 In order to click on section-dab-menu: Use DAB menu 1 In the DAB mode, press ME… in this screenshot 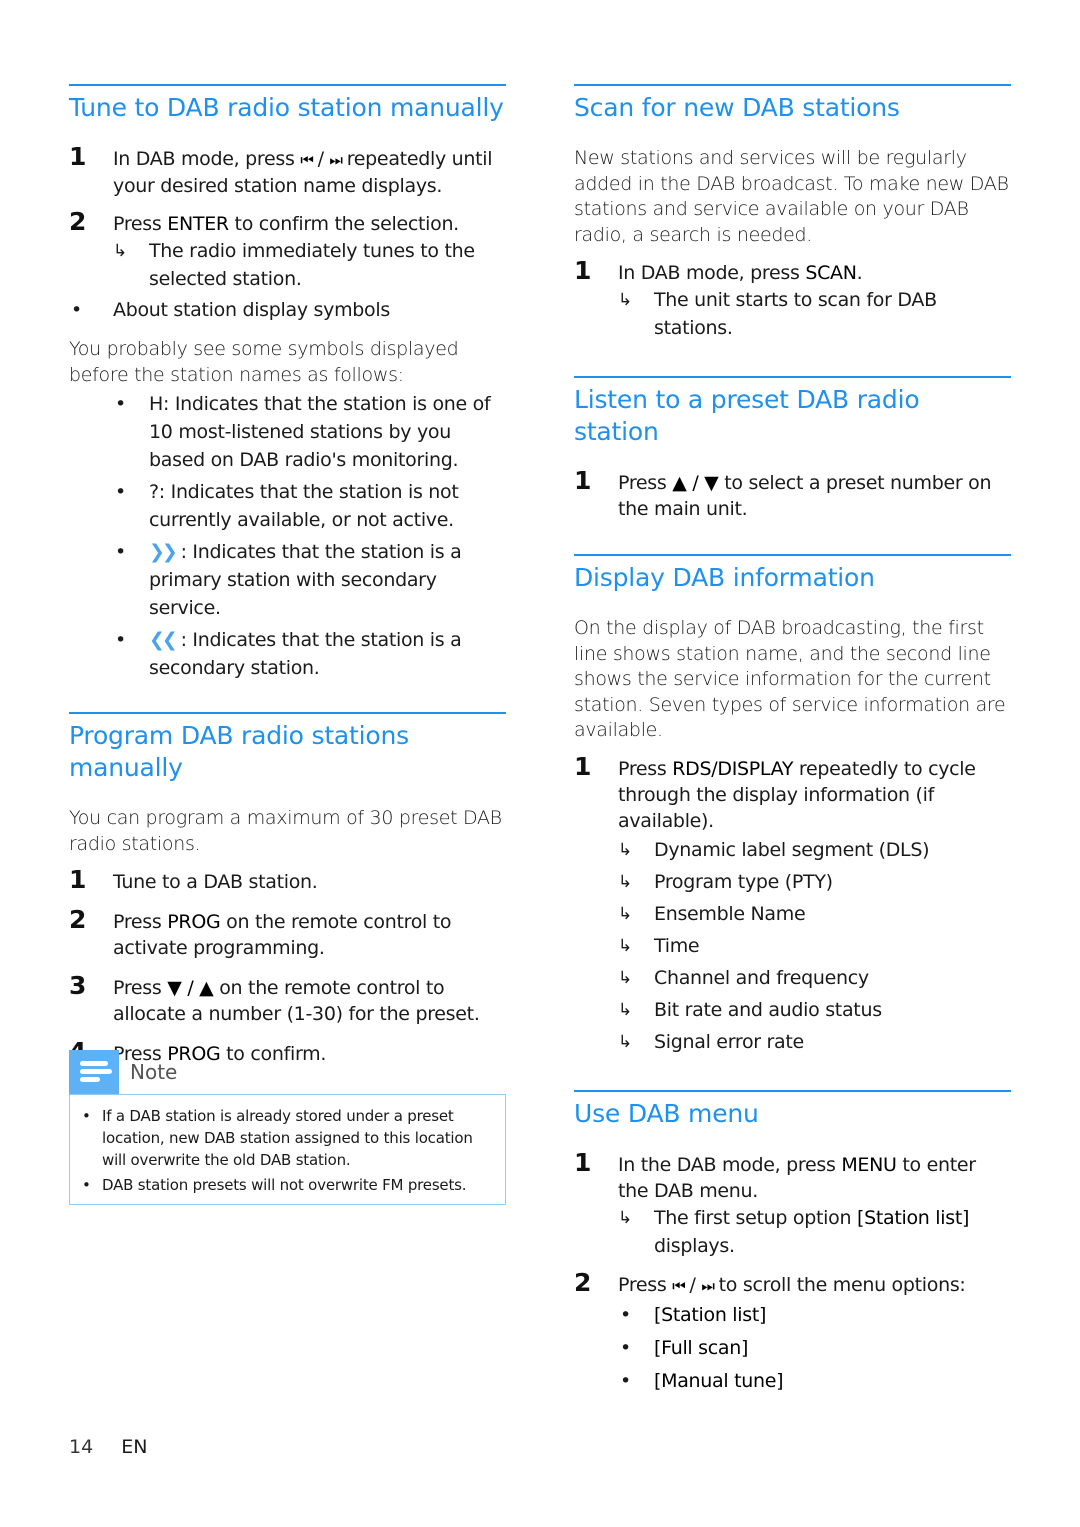, I will do `click(792, 1243)`.